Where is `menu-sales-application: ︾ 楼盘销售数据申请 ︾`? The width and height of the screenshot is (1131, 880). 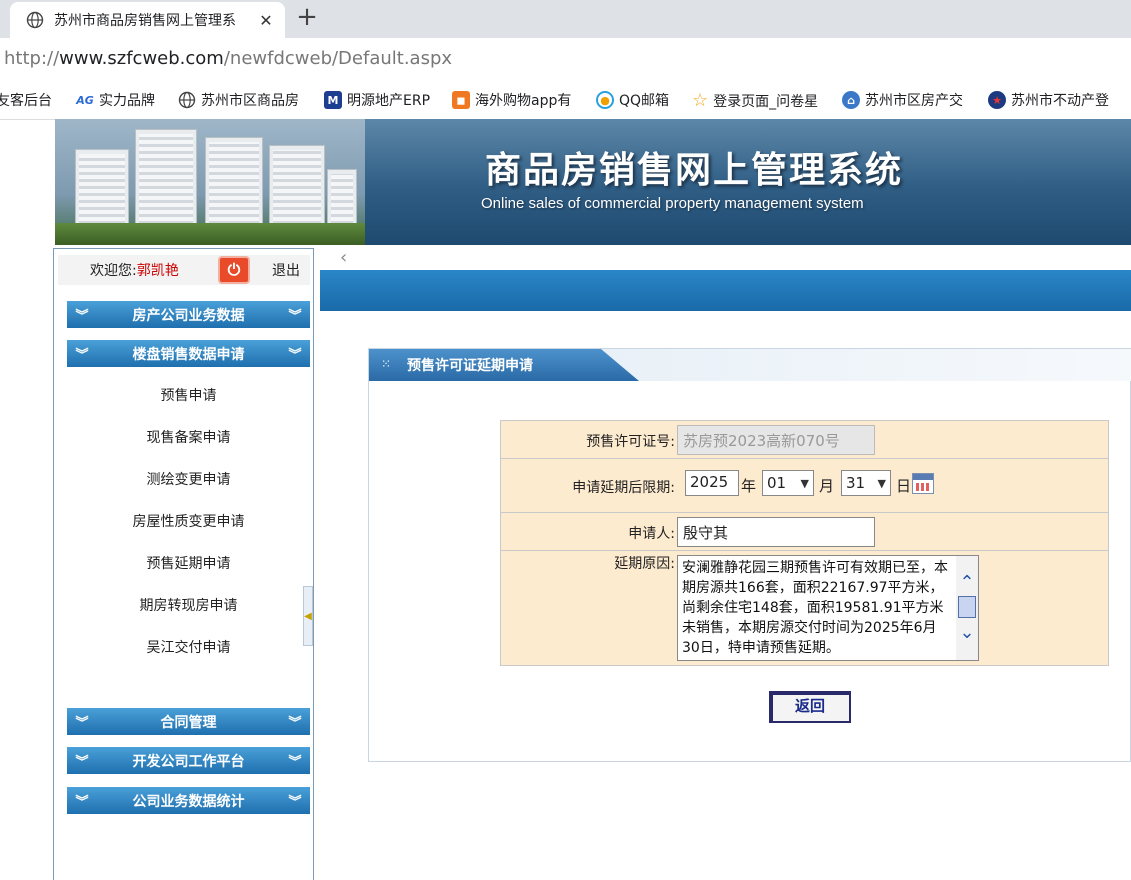
menu-sales-application: ︾ 楼盘销售数据申请 ︾ is located at coordinates (188, 353).